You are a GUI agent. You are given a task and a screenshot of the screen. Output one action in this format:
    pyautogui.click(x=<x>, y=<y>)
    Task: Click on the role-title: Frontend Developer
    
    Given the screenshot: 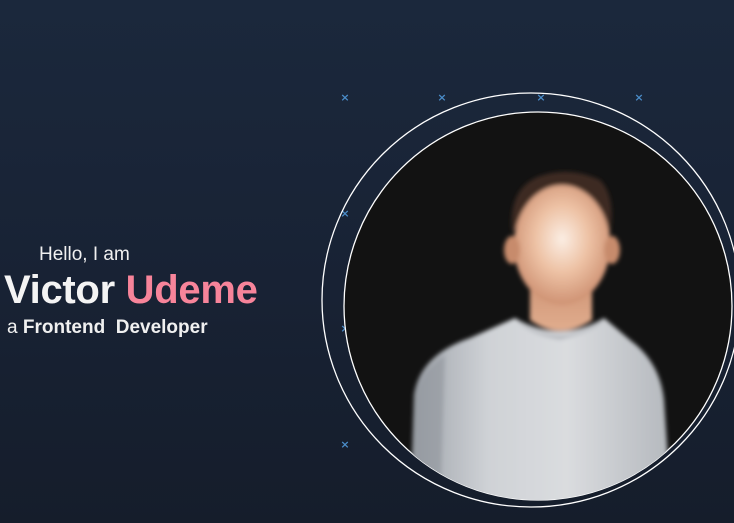 What is the action you would take?
    pyautogui.click(x=115, y=327)
    